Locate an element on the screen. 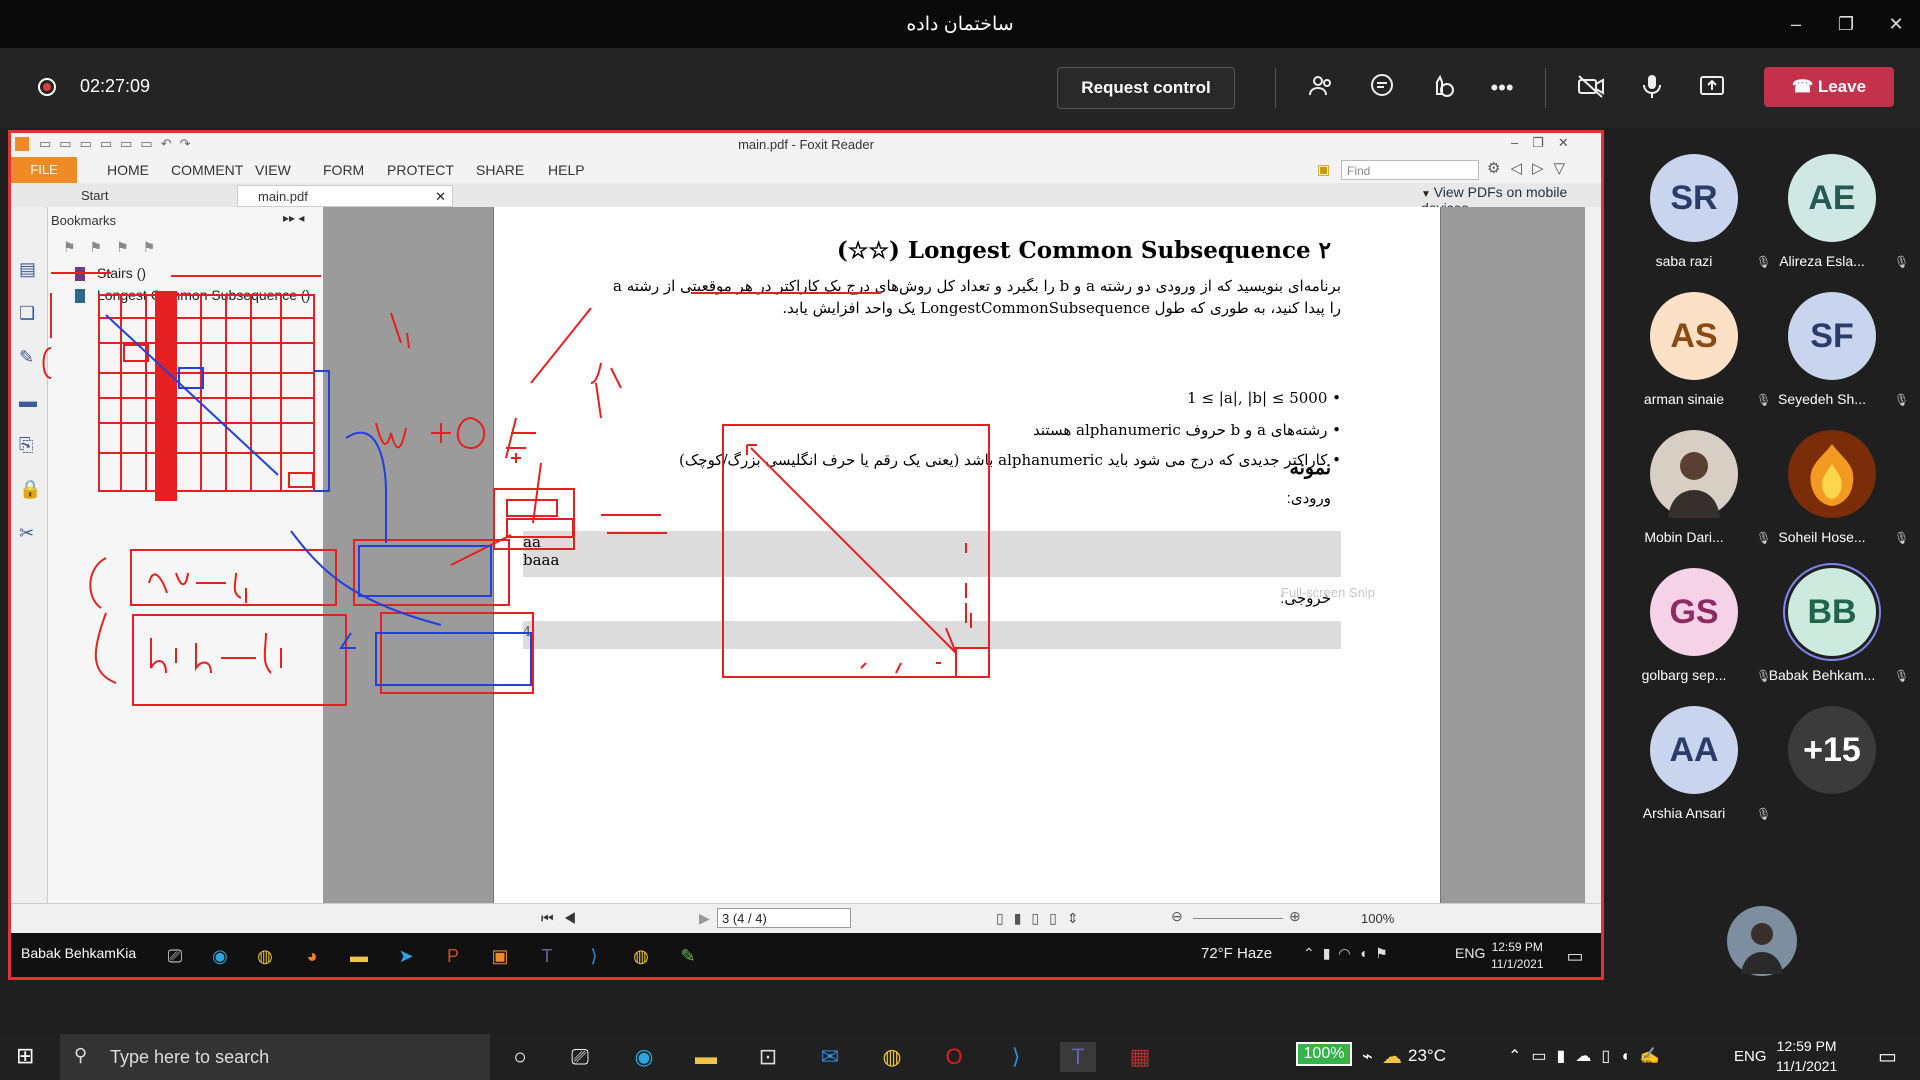 Image resolution: width=1920 pixels, height=1080 pixels. avatar: BB is located at coordinates (1832, 612).